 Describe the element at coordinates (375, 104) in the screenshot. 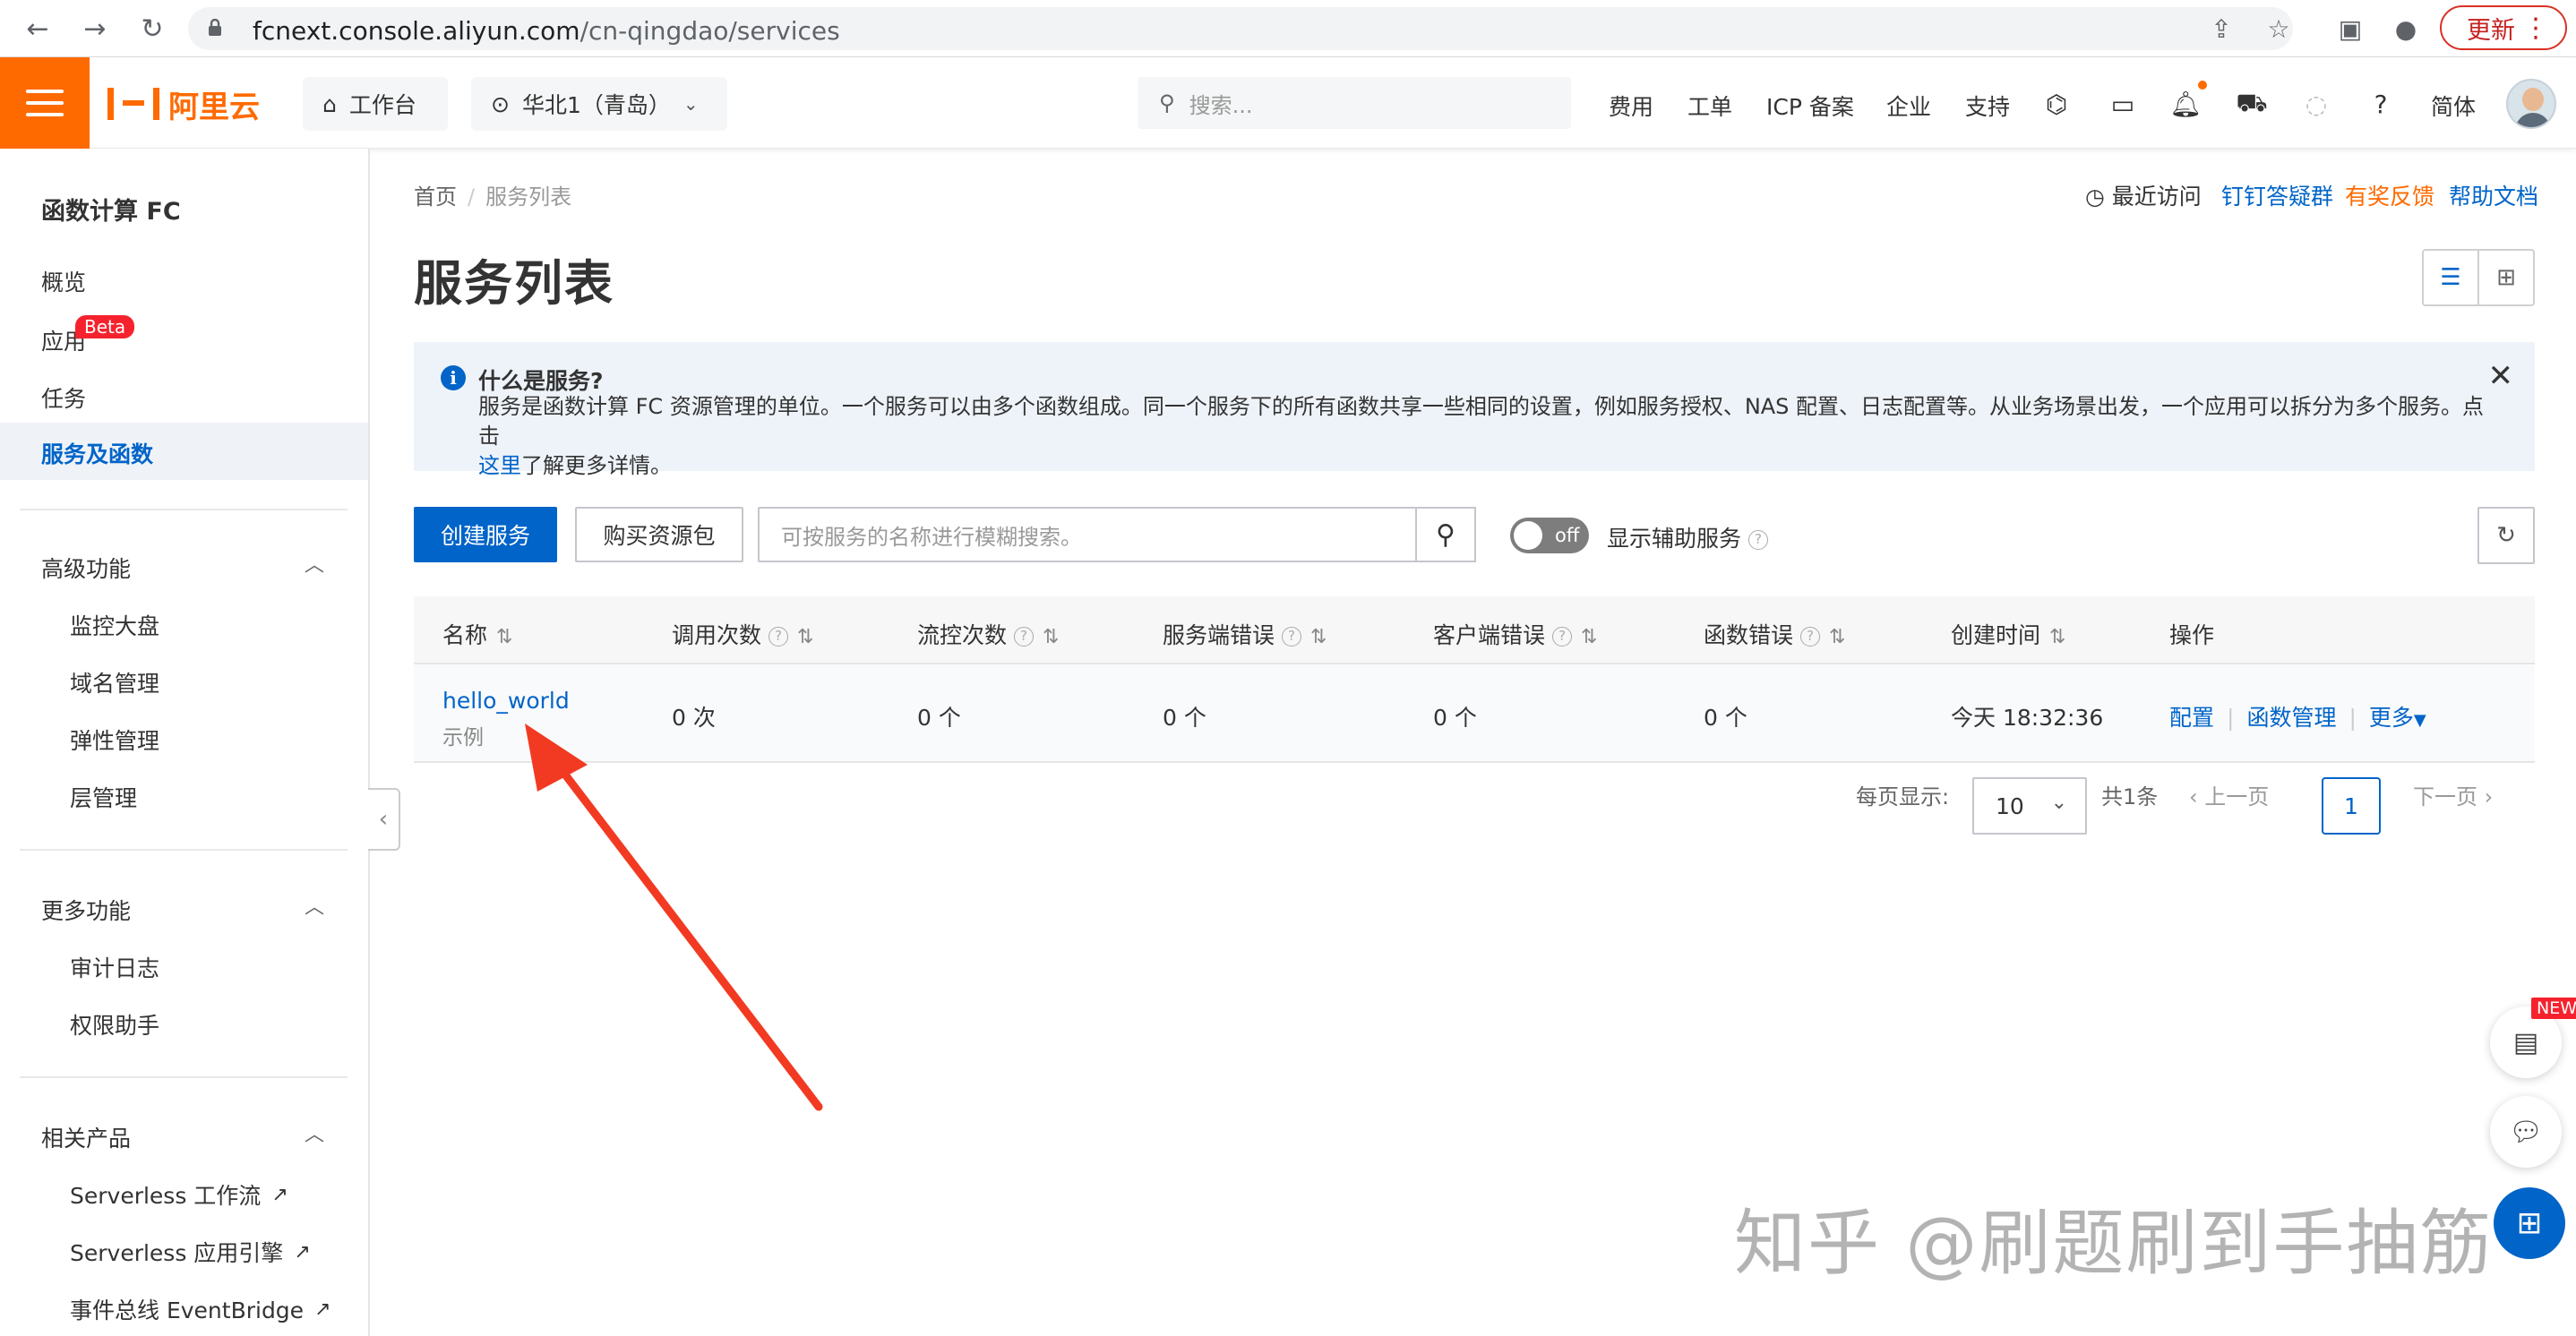

I see `workbench-button: ⌂ 工作台` at that location.